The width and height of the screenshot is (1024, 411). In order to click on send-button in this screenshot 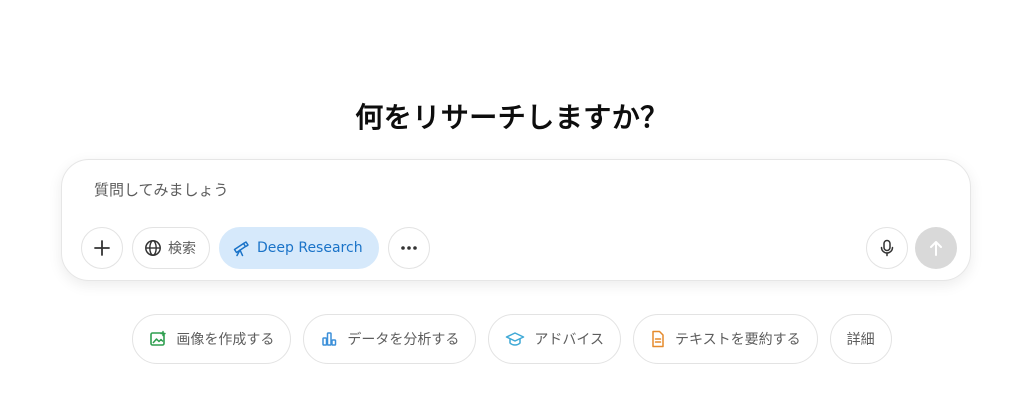, I will do `click(936, 248)`.